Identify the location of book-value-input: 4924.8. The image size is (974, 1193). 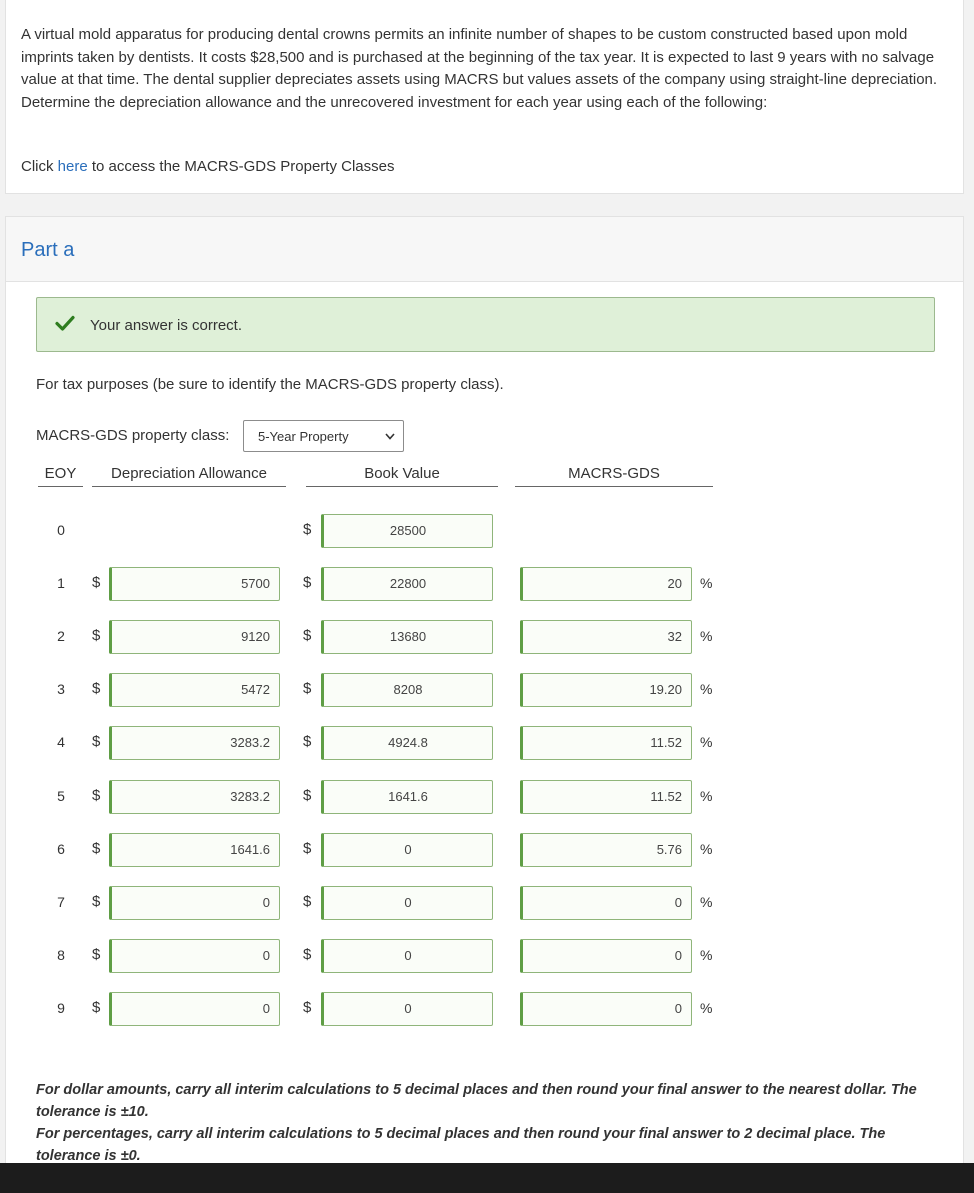
(407, 743).